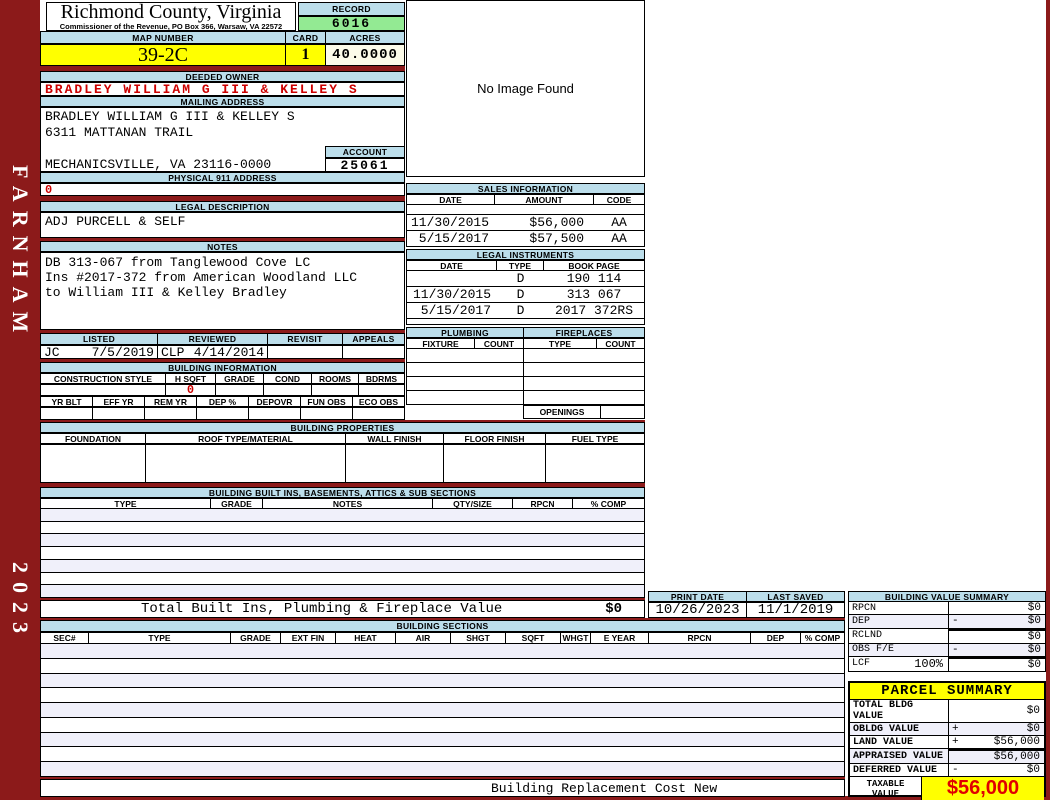  Describe the element at coordinates (947, 691) in the screenshot. I see `parcel-summary-title: PARCEL SUMMARY` at that location.